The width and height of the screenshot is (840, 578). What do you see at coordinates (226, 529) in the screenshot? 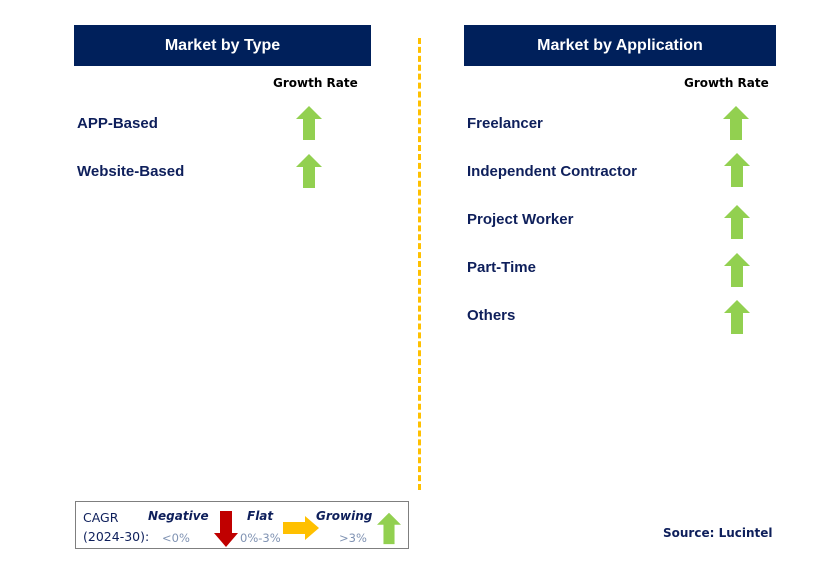
I see `arrow-down-icon` at bounding box center [226, 529].